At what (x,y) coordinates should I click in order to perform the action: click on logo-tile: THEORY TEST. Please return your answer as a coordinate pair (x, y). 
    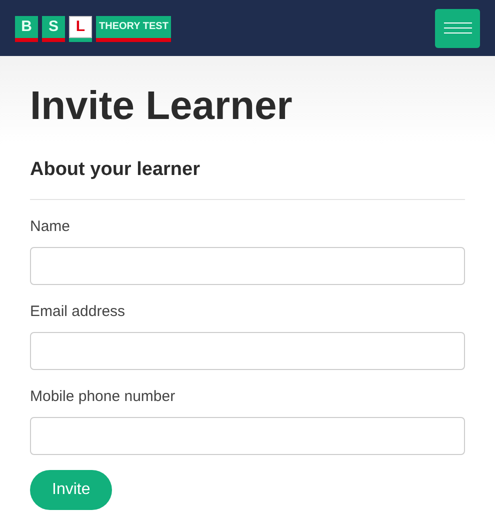
    Looking at the image, I should click on (134, 29).